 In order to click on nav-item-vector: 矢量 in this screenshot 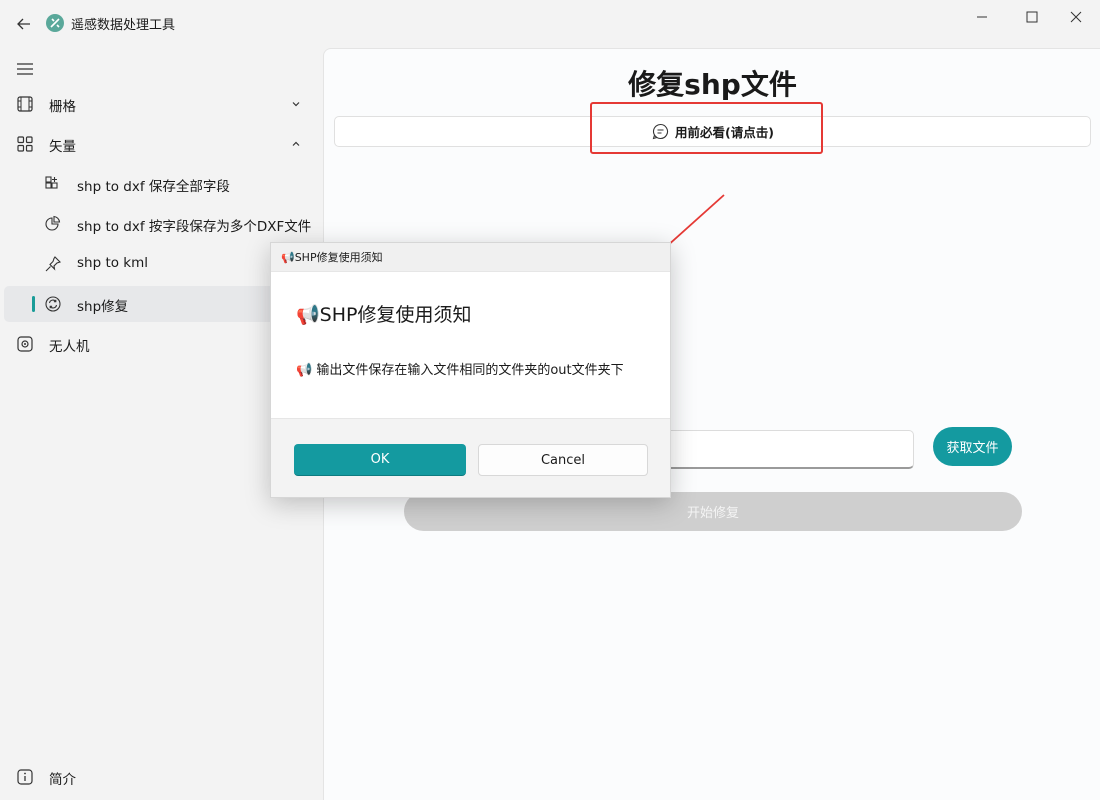, I will do `click(161, 144)`.